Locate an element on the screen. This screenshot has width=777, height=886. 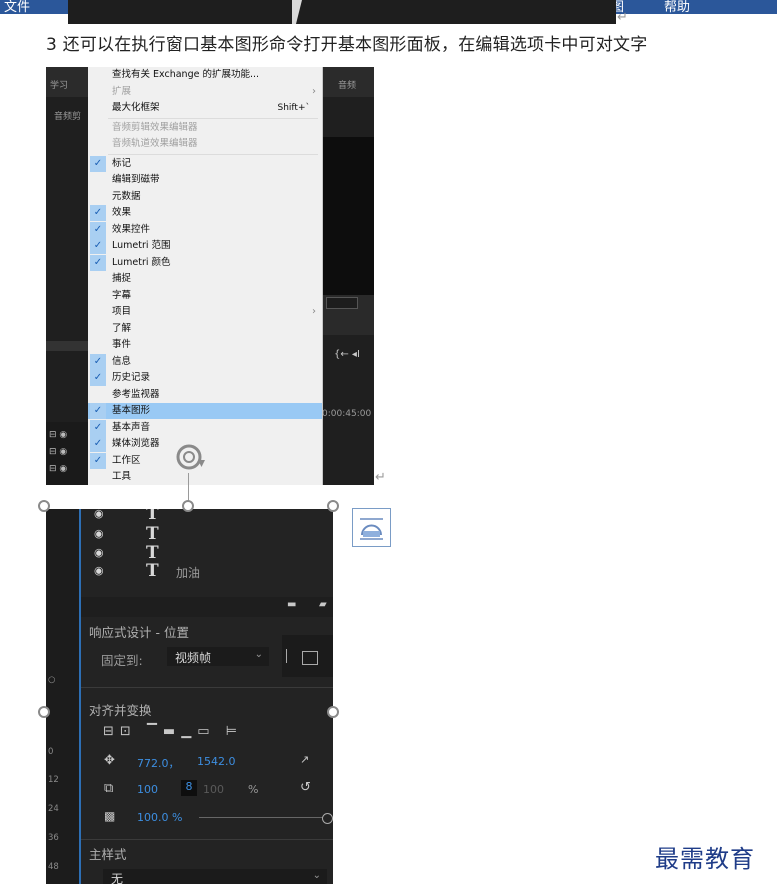
layer-toolbar: ▬ ▰ is located at coordinates (207, 607).